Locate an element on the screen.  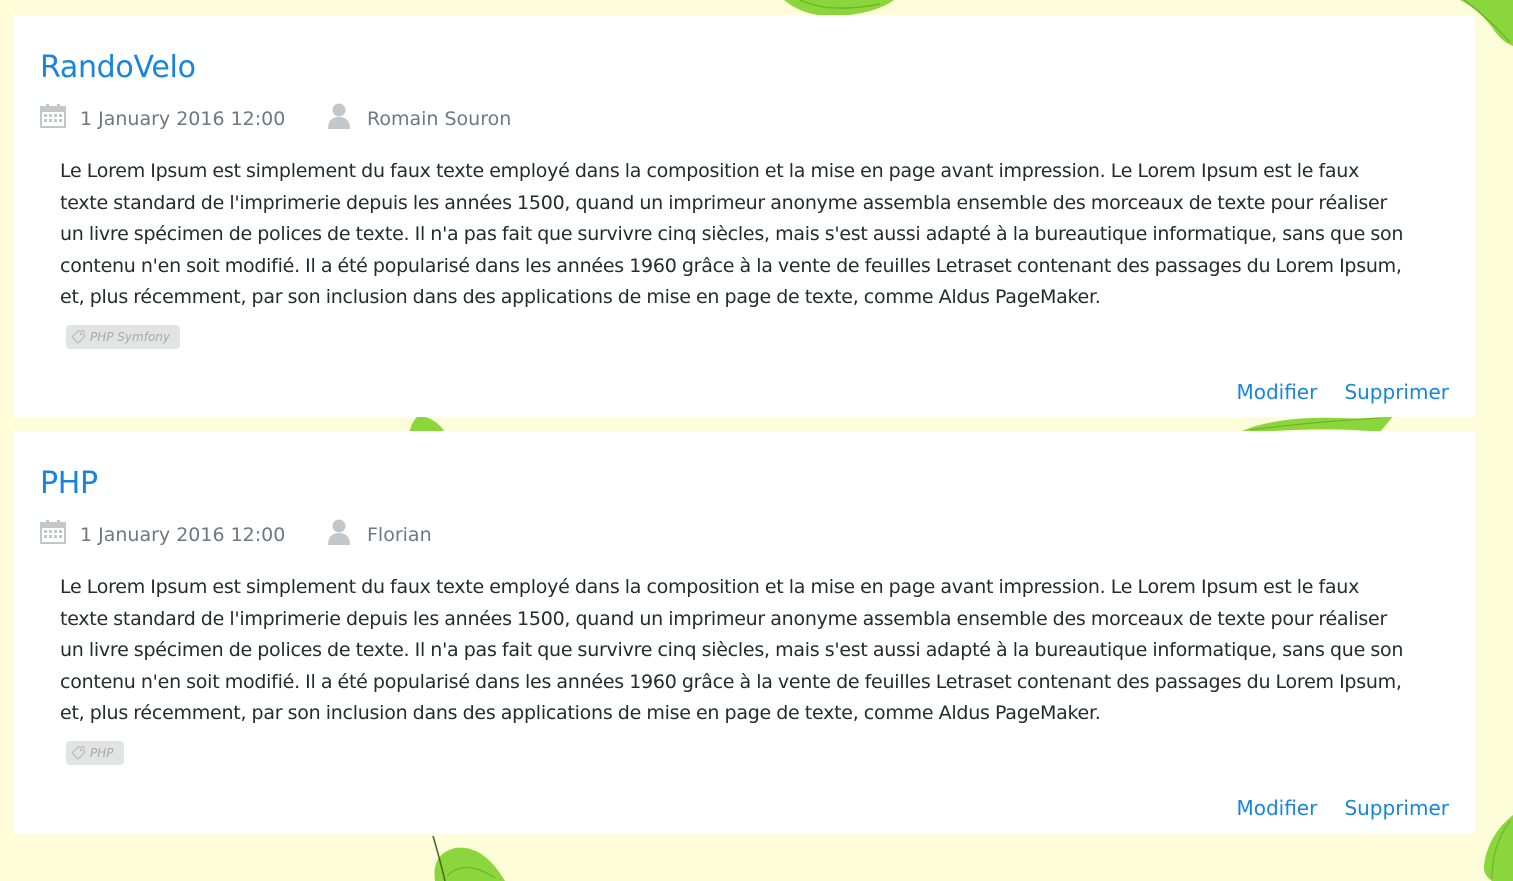
post-tag-label: PHP Symfony is located at coordinates (130, 337).